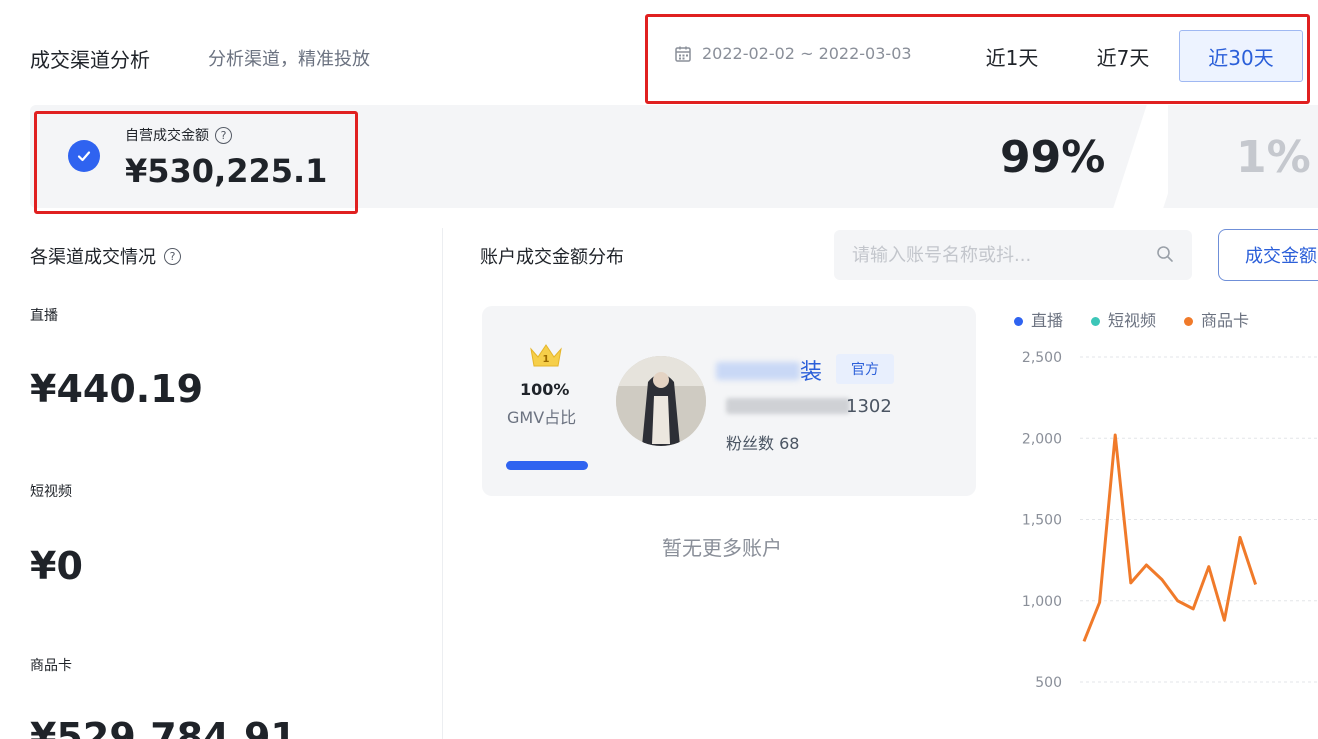 This screenshot has height=739, width=1318. What do you see at coordinates (661, 401) in the screenshot?
I see `avatar` at bounding box center [661, 401].